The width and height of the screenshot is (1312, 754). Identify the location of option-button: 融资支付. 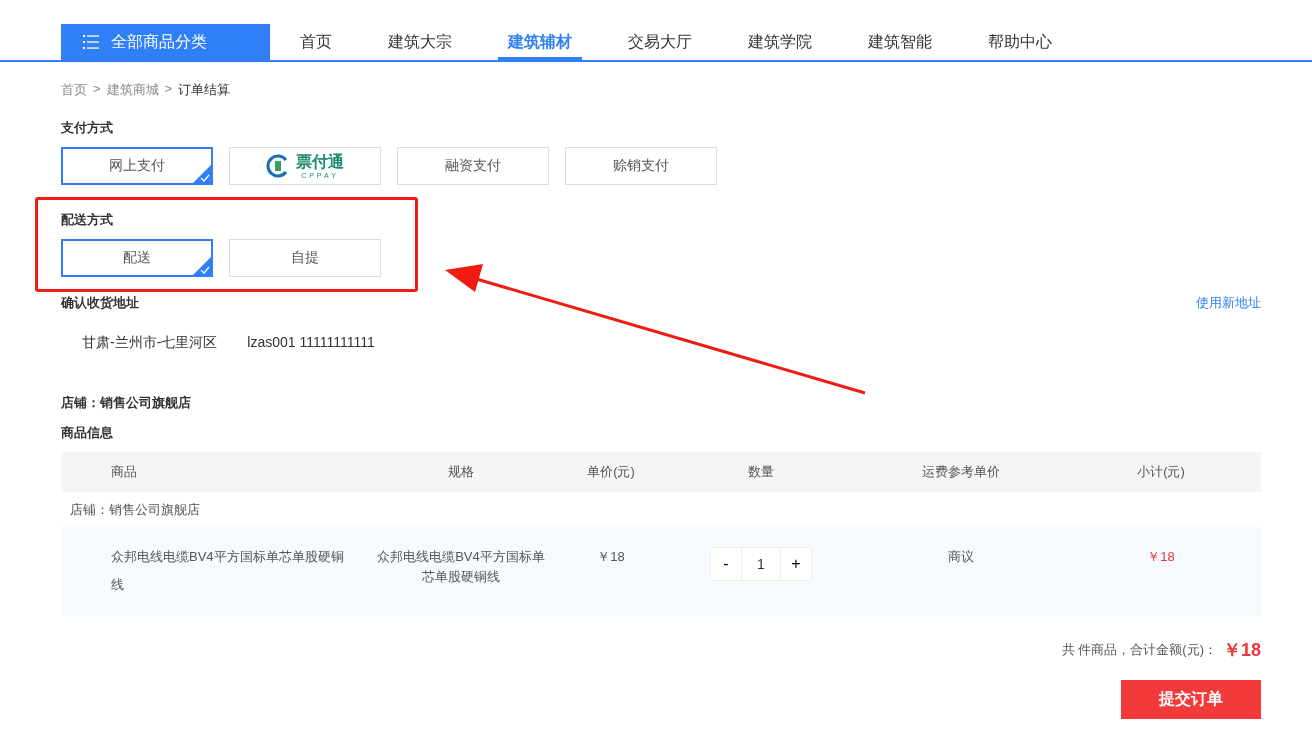
(473, 166).